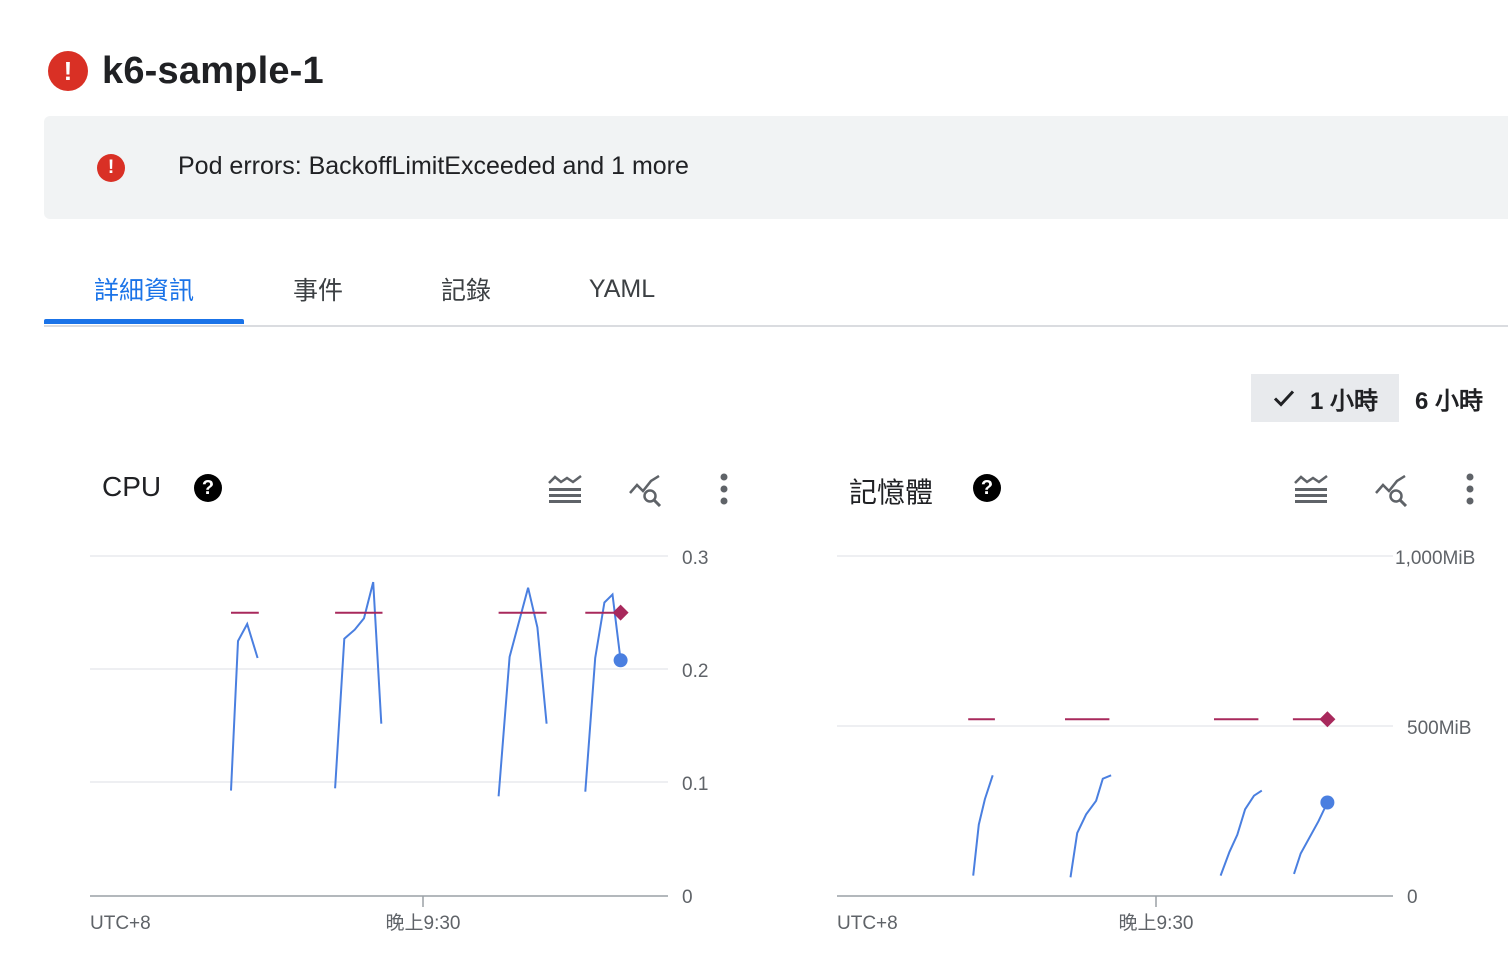 The width and height of the screenshot is (1508, 954). I want to click on tab-yaml: YAML, so click(622, 289).